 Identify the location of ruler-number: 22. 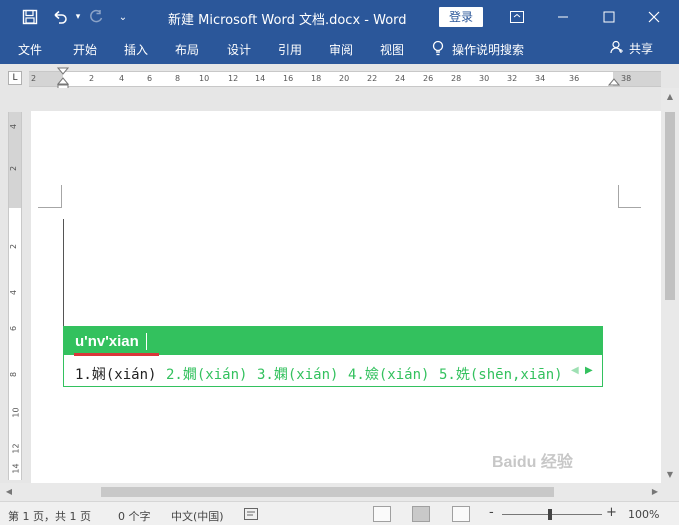
(372, 78).